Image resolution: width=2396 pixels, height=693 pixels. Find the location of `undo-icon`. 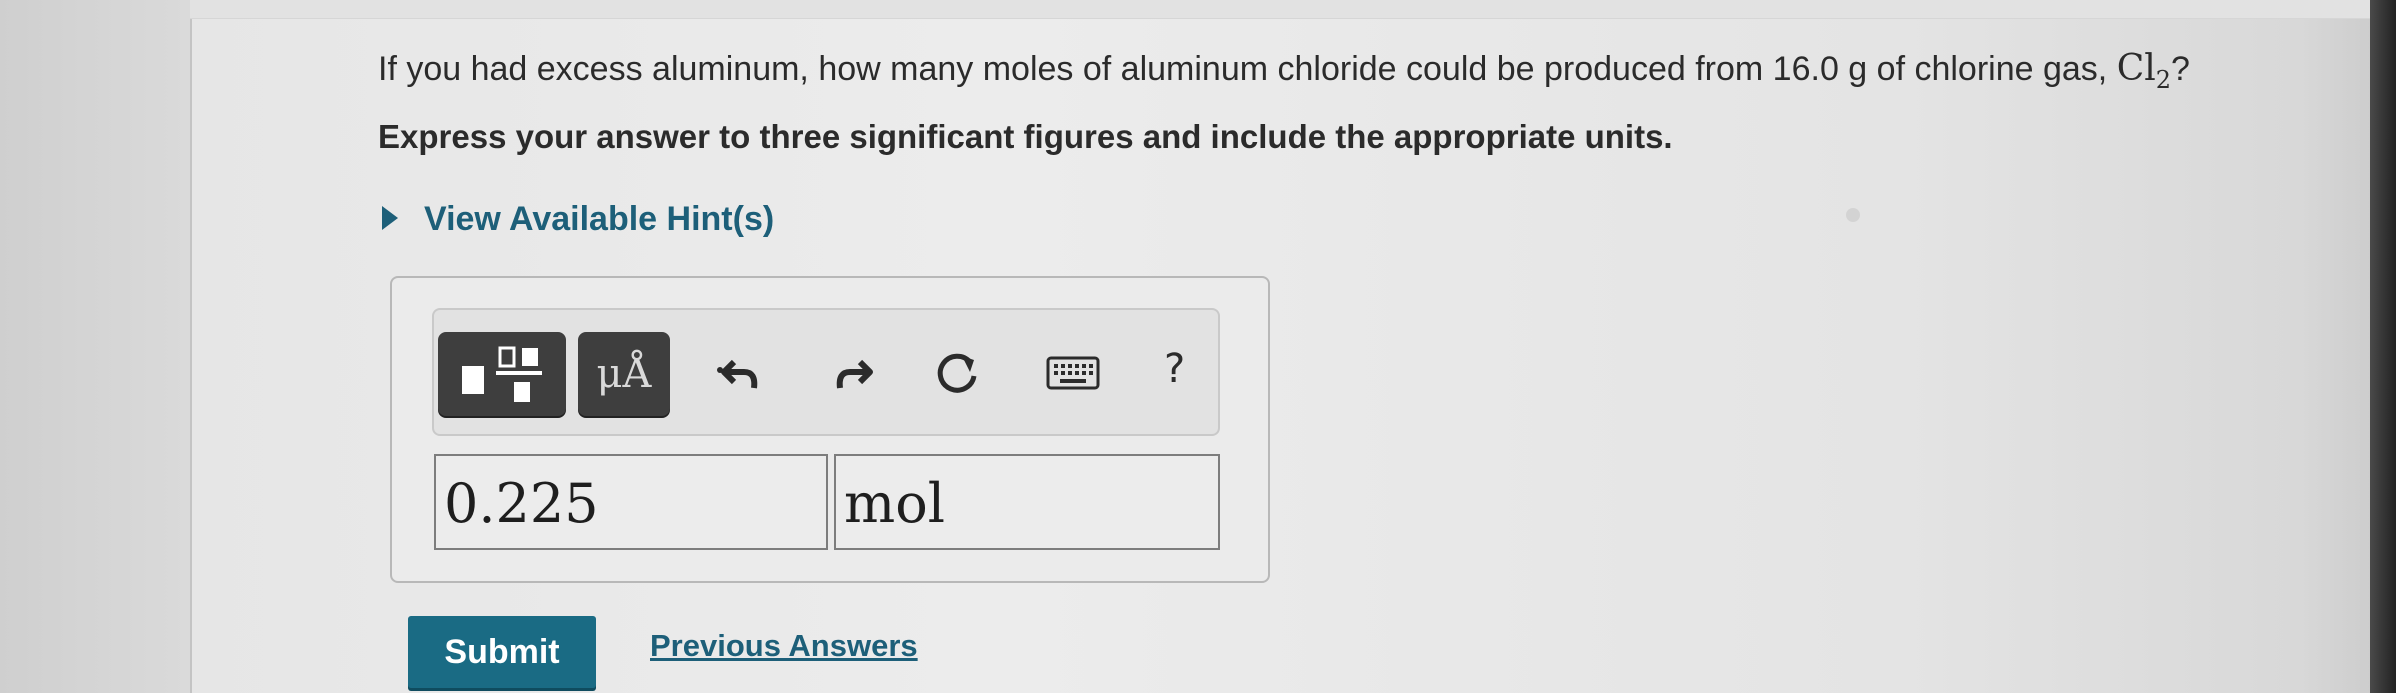

undo-icon is located at coordinates (741, 373).